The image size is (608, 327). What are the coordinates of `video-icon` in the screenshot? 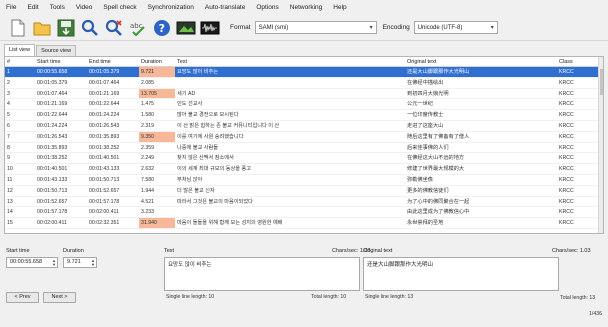 It's located at (186, 28).